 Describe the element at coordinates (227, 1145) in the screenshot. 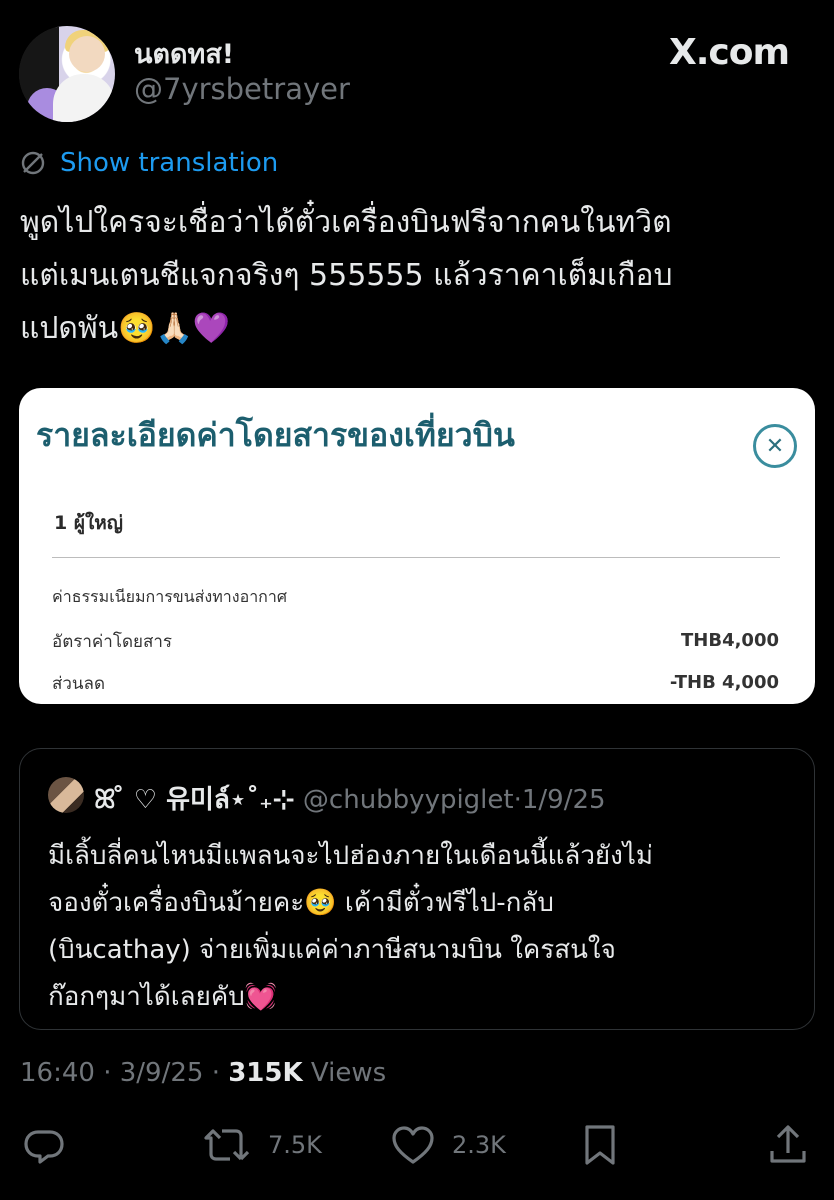

I see `retweet-icon` at that location.